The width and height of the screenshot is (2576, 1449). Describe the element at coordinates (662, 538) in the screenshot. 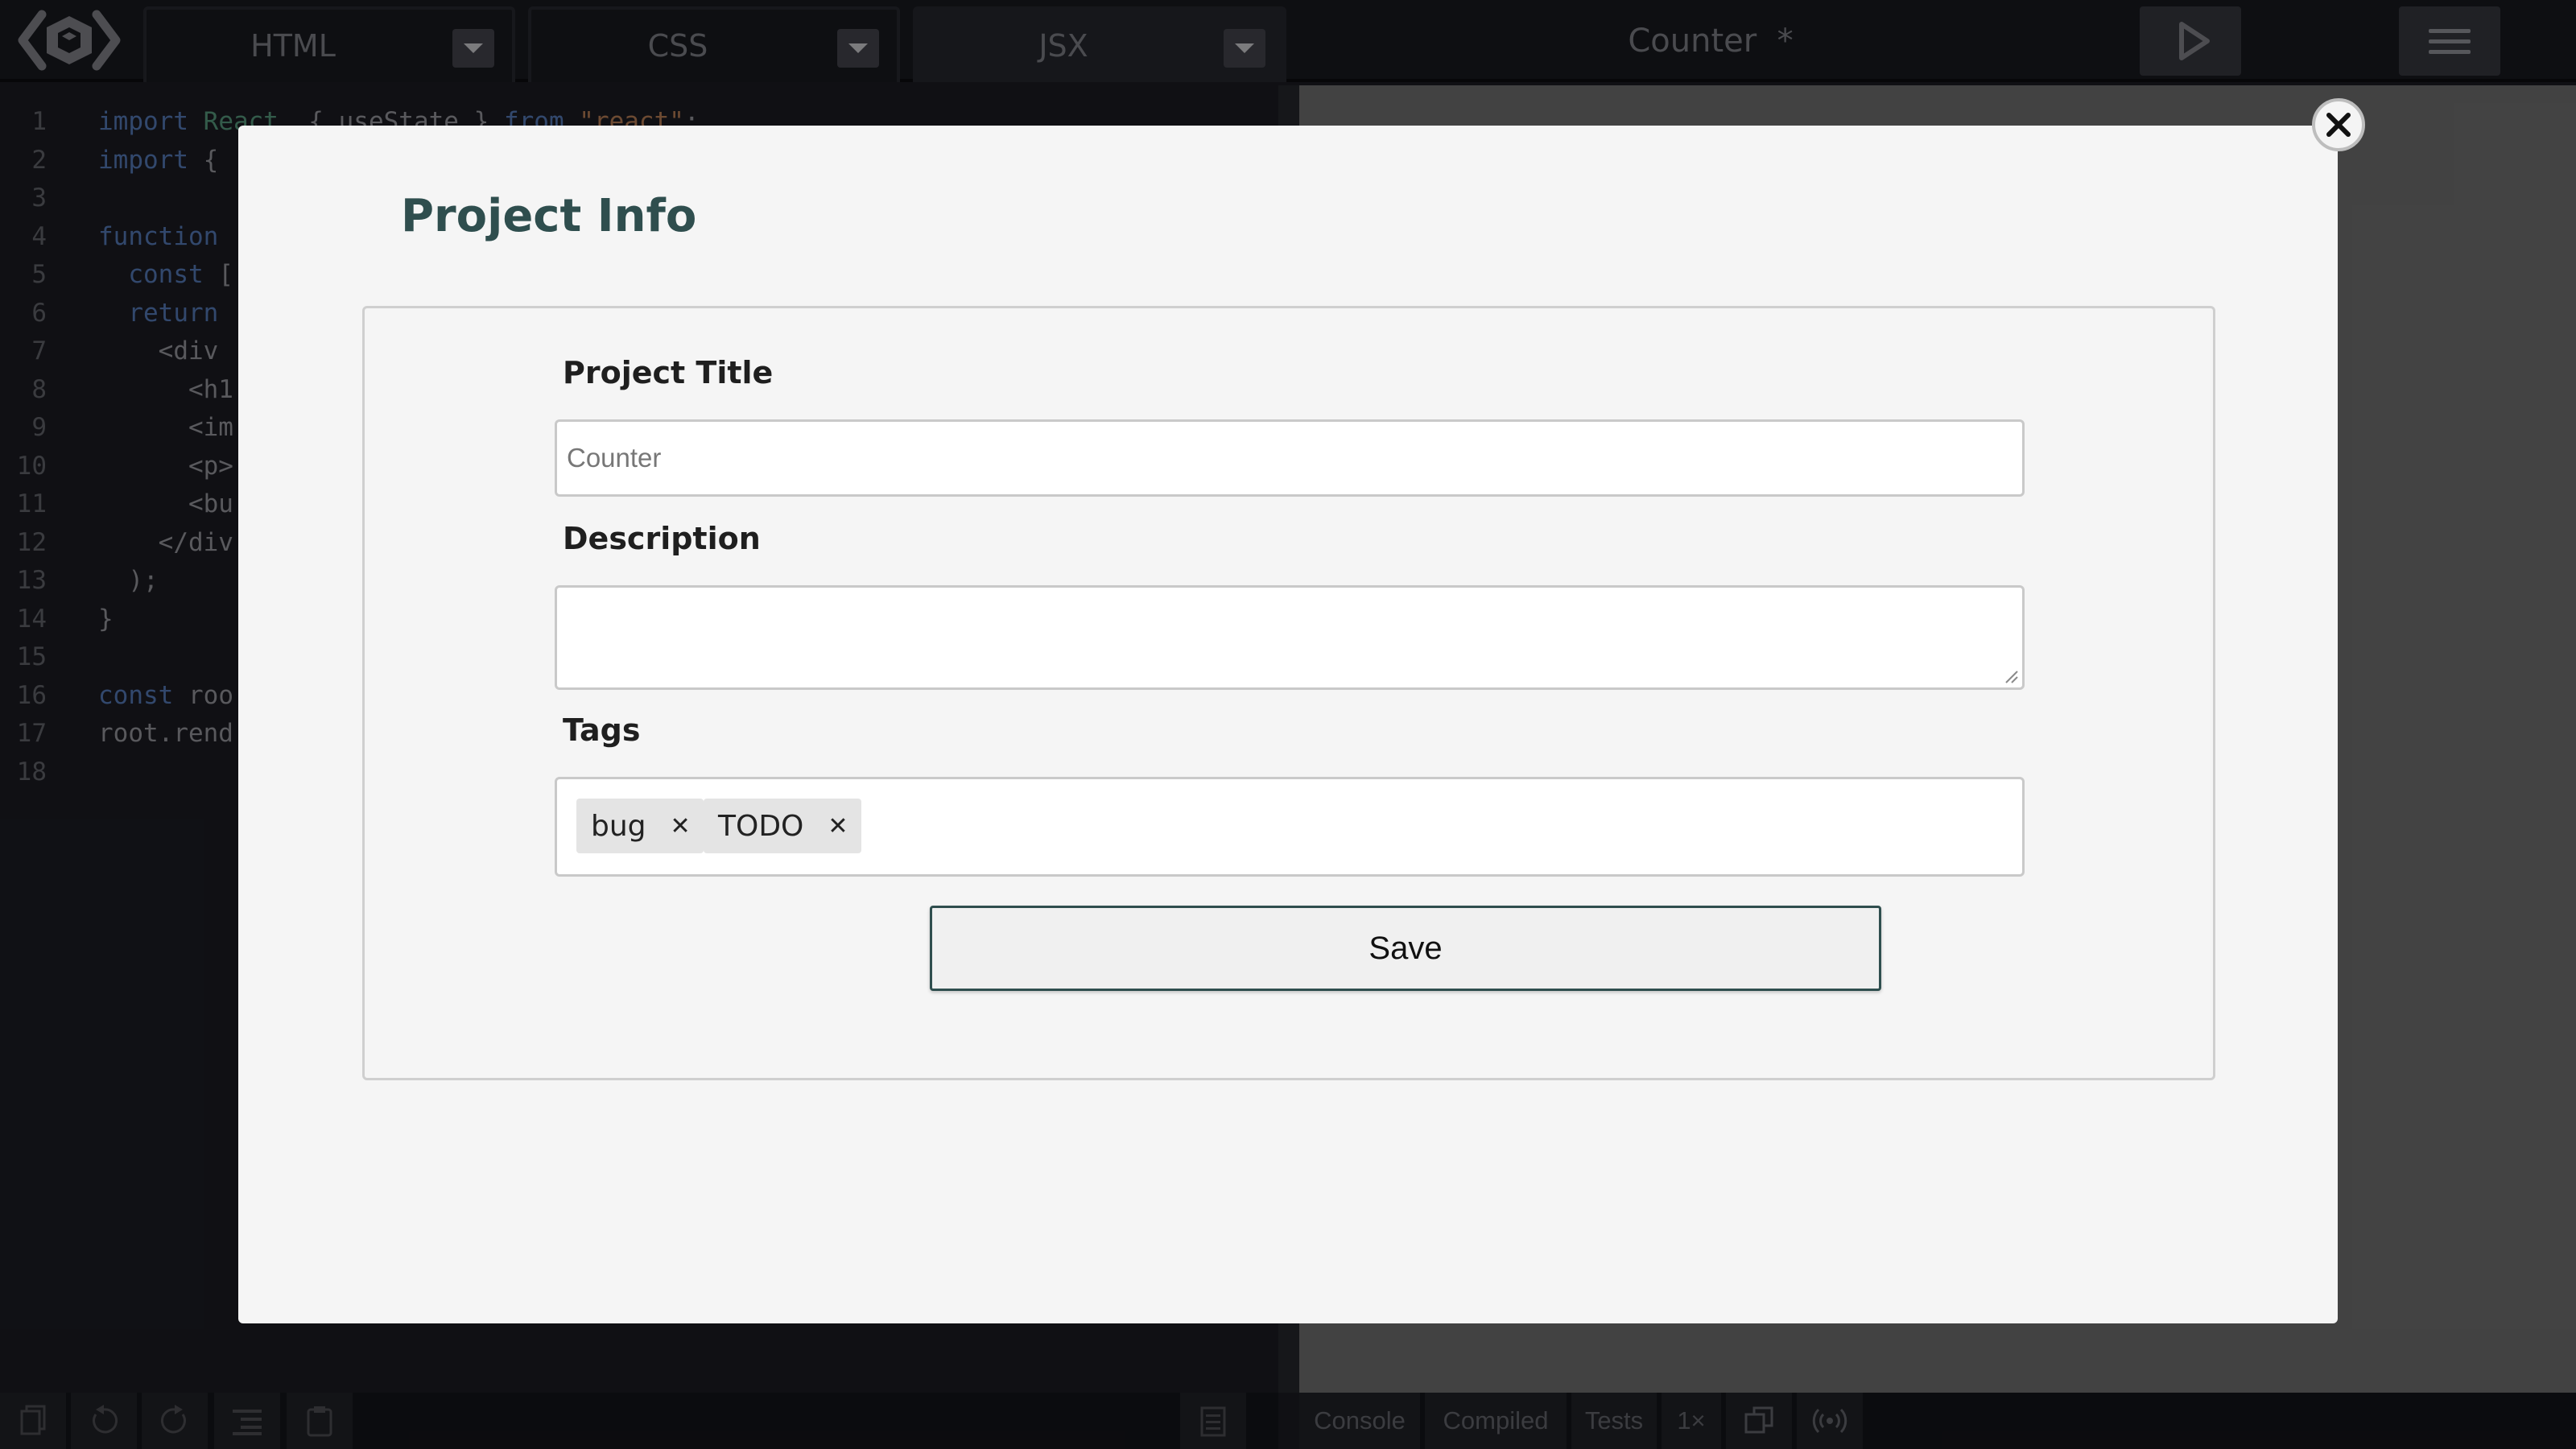

I see `description-label: Description` at that location.